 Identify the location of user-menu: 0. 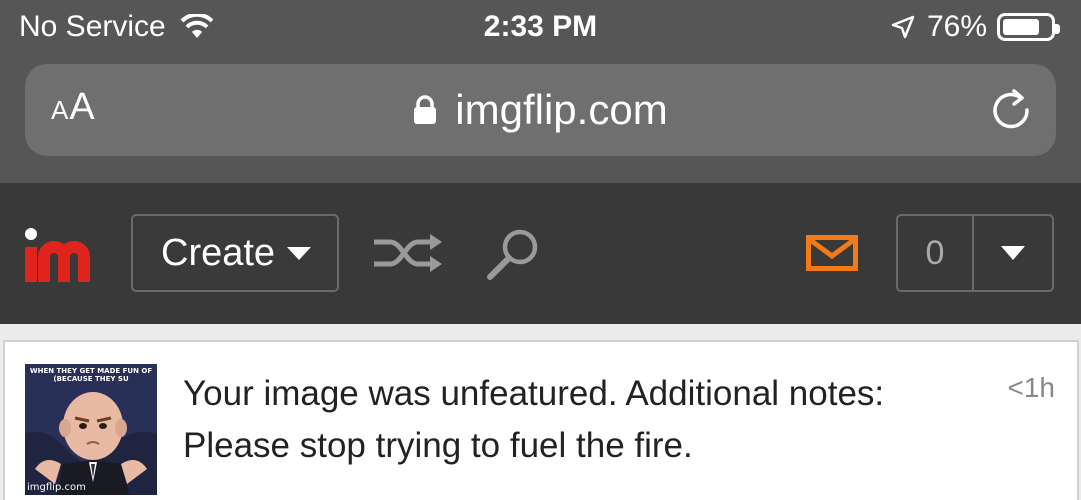
(975, 253).